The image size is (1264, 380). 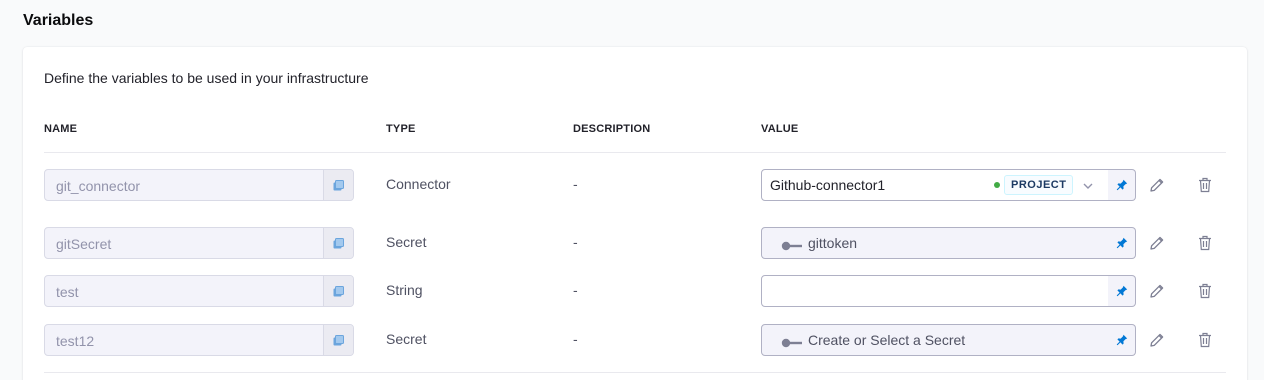 I want to click on column-header-description: DESCRIPTION, so click(x=612, y=129).